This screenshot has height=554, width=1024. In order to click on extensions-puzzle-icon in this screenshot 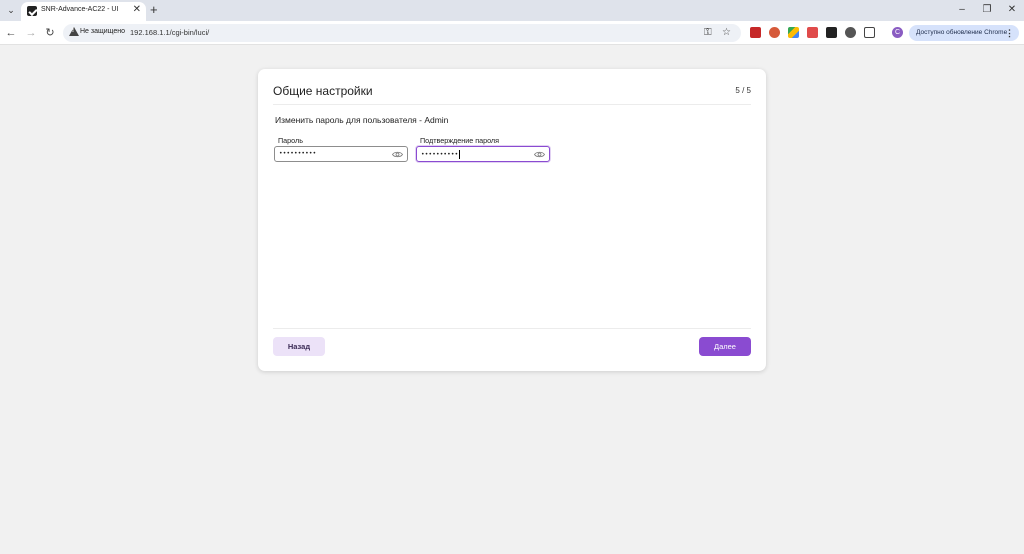, I will do `click(869, 32)`.